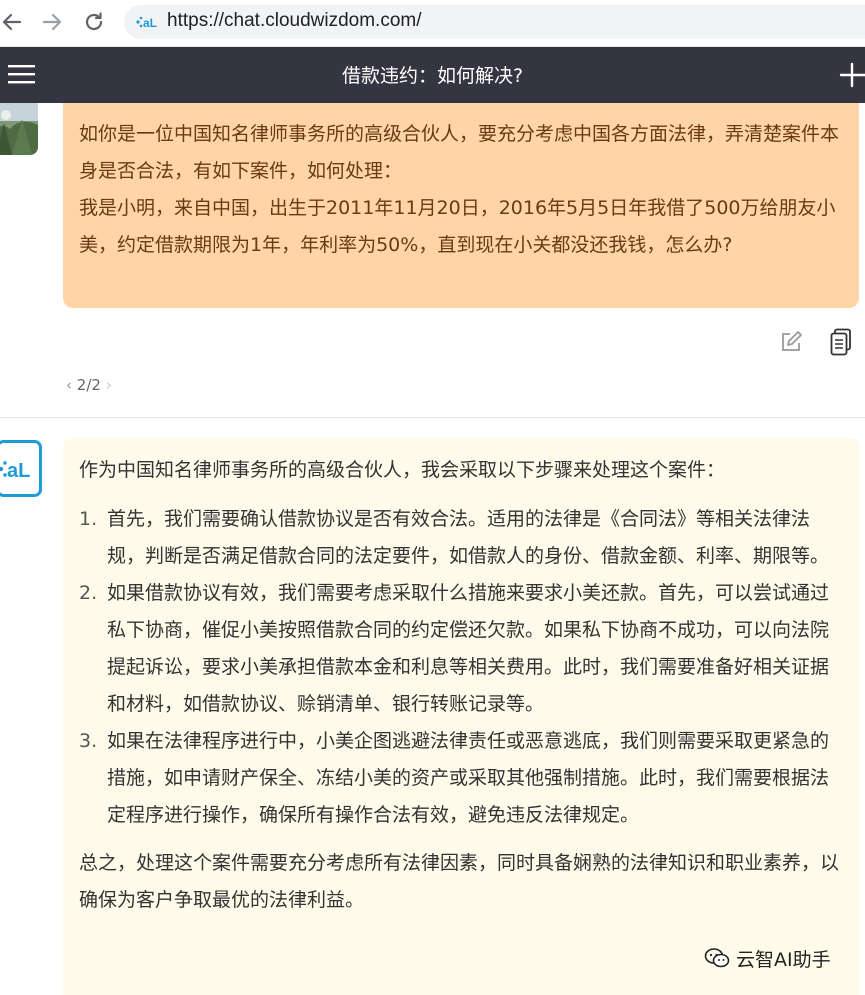 Image resolution: width=865 pixels, height=995 pixels. Describe the element at coordinates (852, 75) in the screenshot. I see `plus-icon` at that location.